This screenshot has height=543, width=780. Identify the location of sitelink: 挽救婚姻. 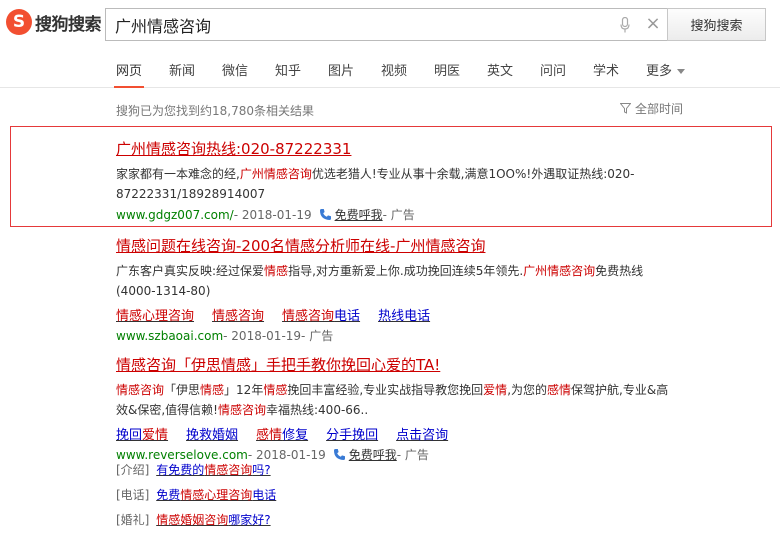
(212, 433).